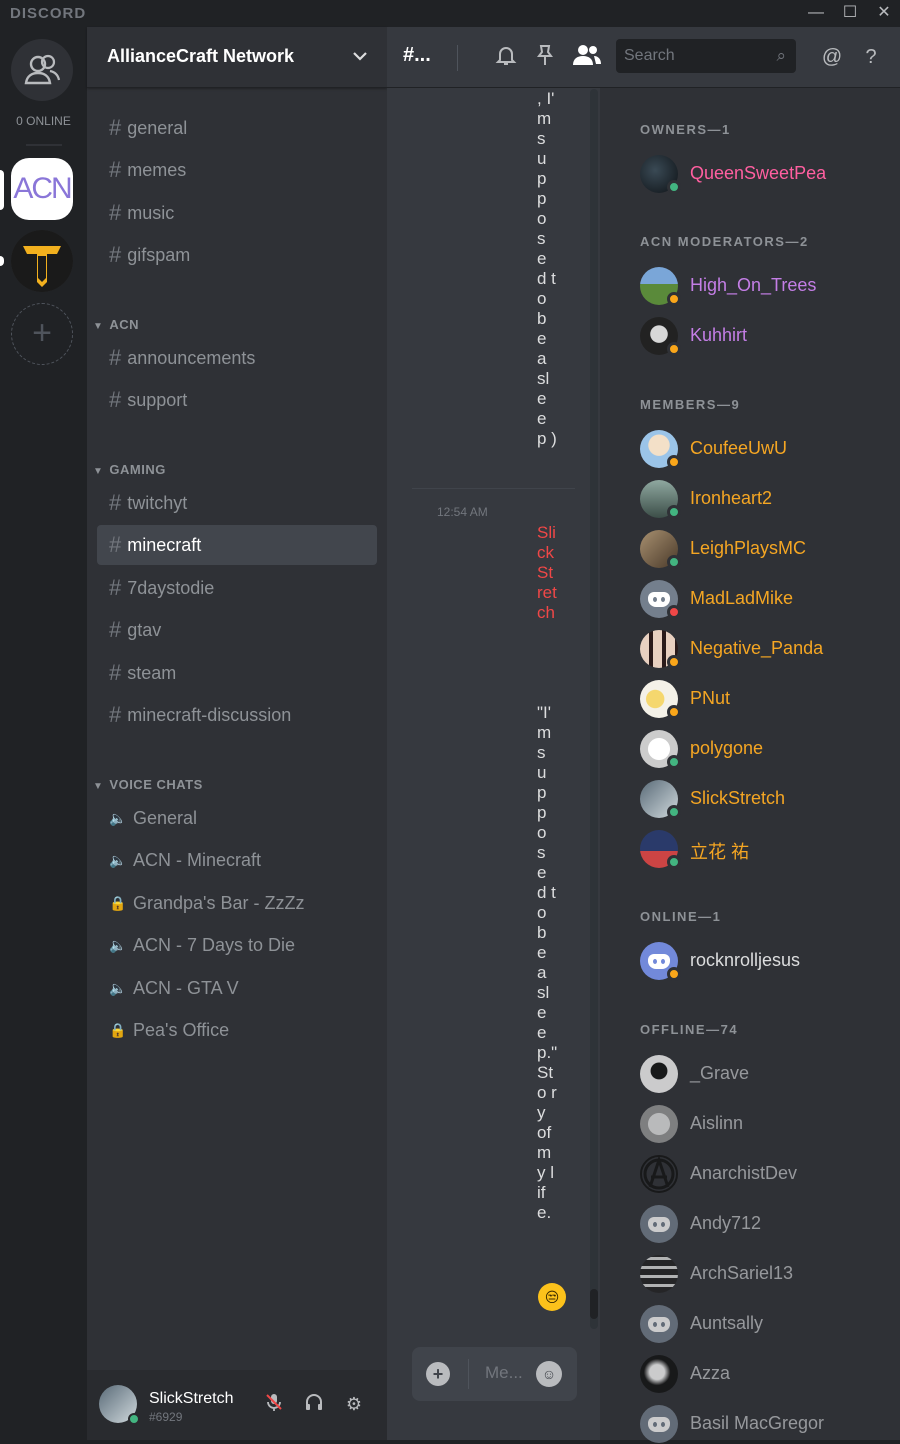 This screenshot has width=900, height=1444. Describe the element at coordinates (237, 588) in the screenshot. I see `channel-7daystodie: #7daystodie` at that location.